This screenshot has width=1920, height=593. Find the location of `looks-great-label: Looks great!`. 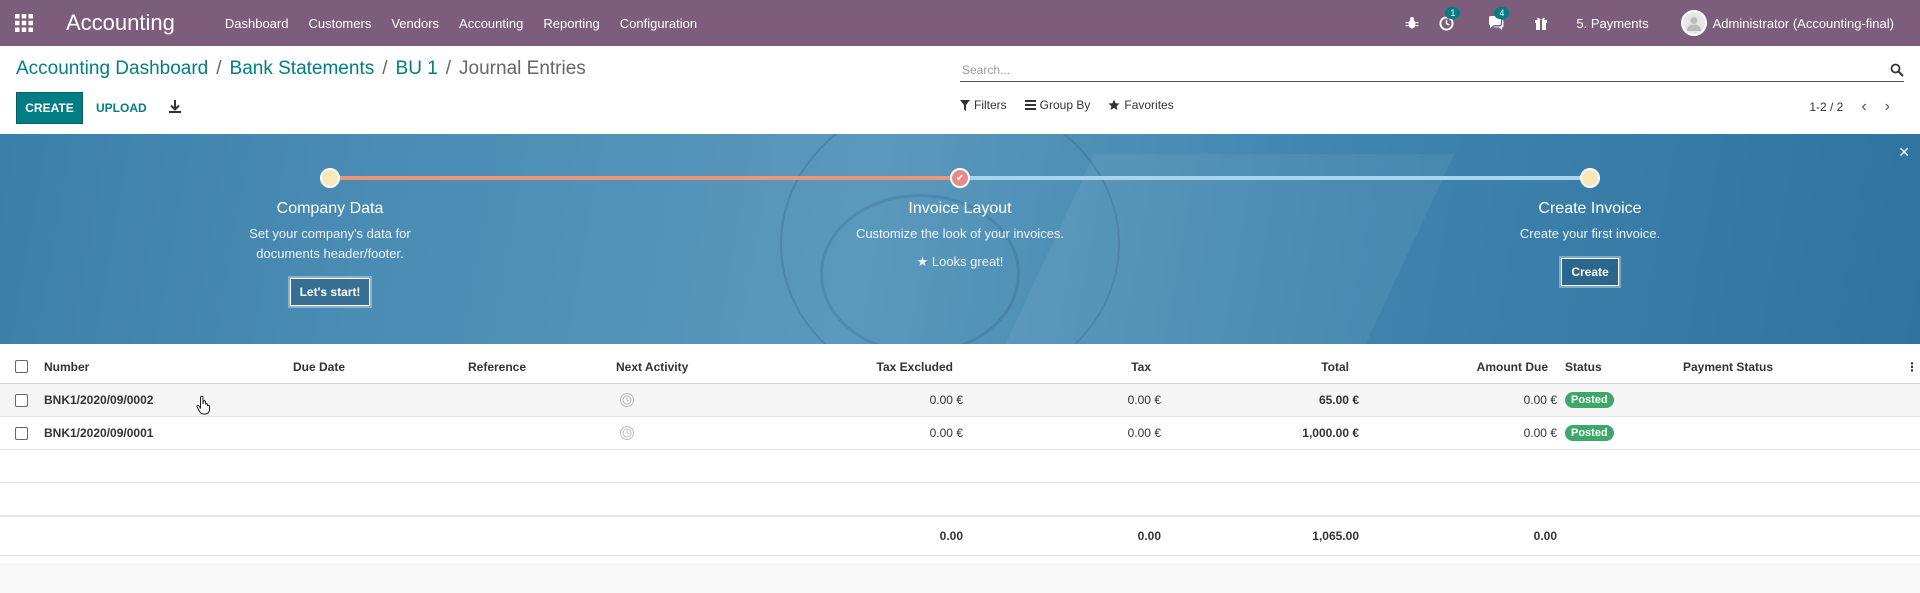

looks-great-label: Looks great! is located at coordinates (967, 261).